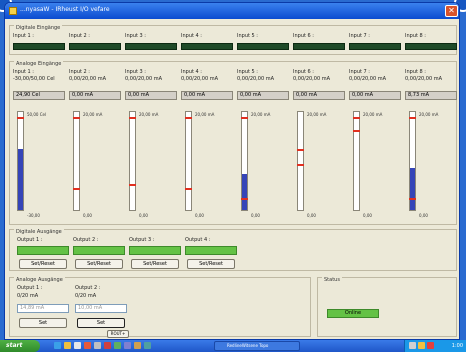  What do you see at coordinates (67, 345) in the screenshot?
I see `folder-icon` at bounding box center [67, 345].